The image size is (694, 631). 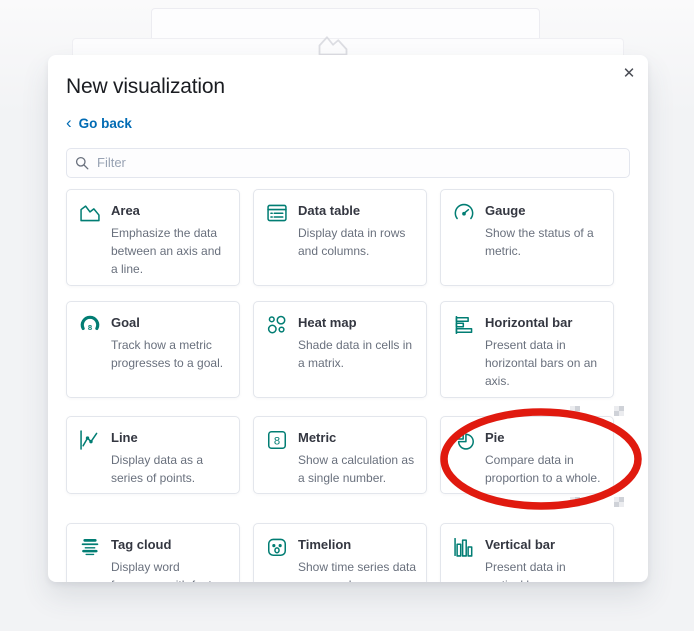 I want to click on card-title: Line, so click(x=124, y=437).